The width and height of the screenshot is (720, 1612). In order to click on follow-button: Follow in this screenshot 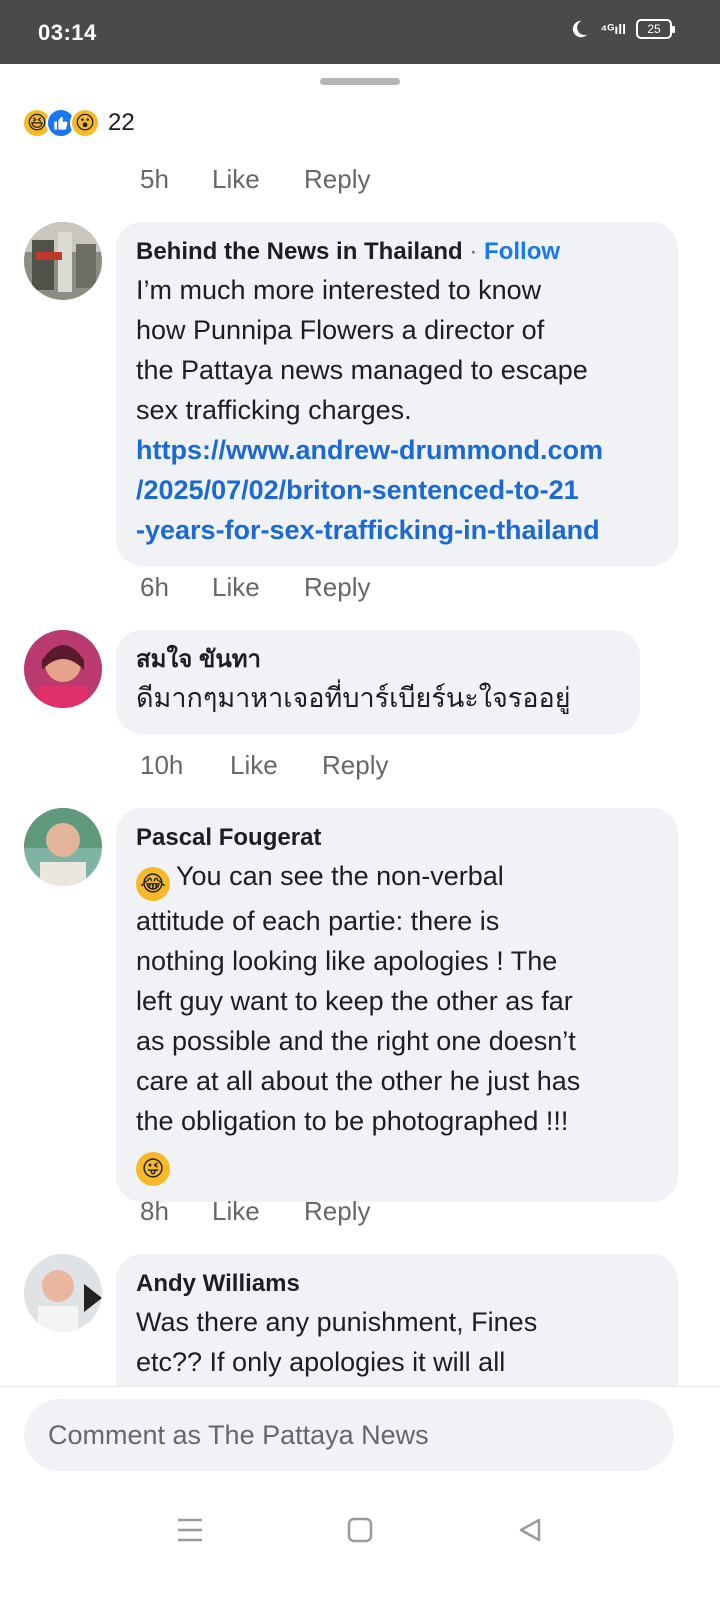, I will do `click(522, 251)`.